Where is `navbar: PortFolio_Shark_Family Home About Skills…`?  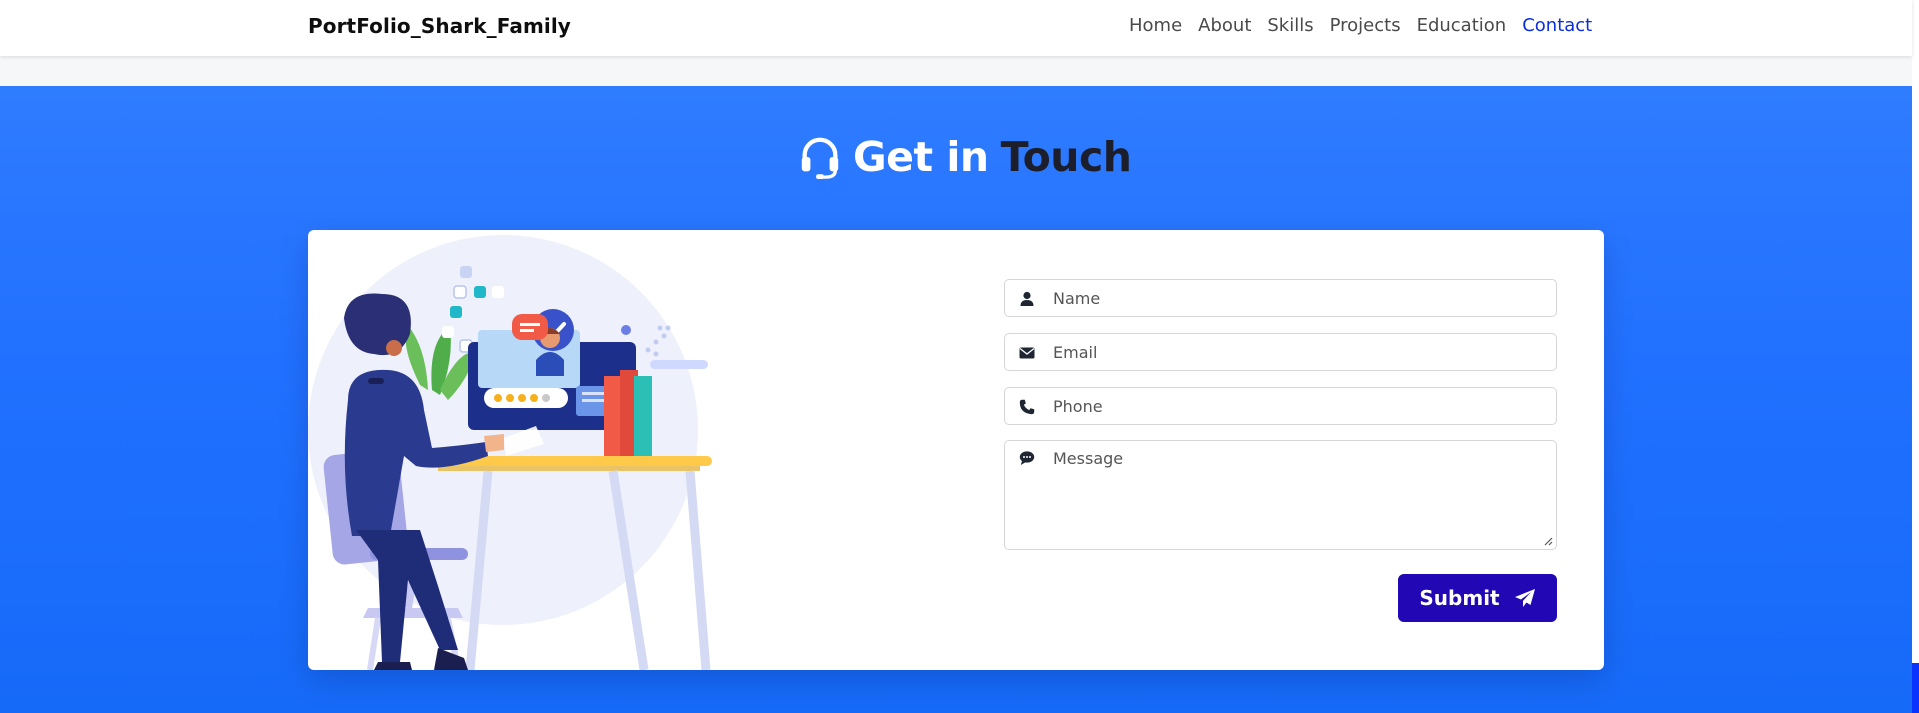
navbar: PortFolio_Shark_Family Home About Skills… is located at coordinates (956, 28).